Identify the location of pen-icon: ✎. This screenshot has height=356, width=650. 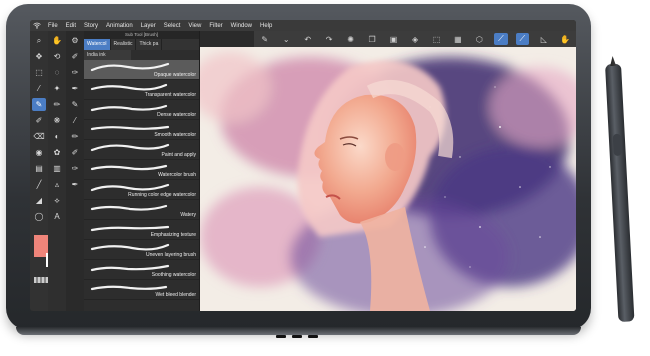
(264, 39).